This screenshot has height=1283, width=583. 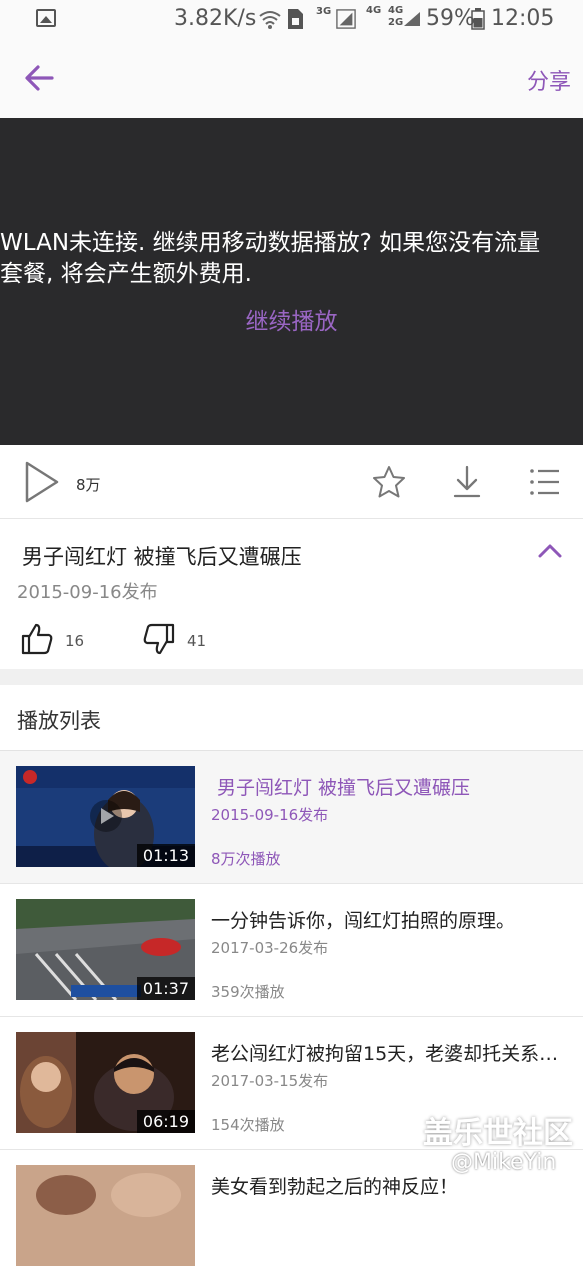 I want to click on video-publish-date: 2015-09-16发布, so click(x=87, y=592).